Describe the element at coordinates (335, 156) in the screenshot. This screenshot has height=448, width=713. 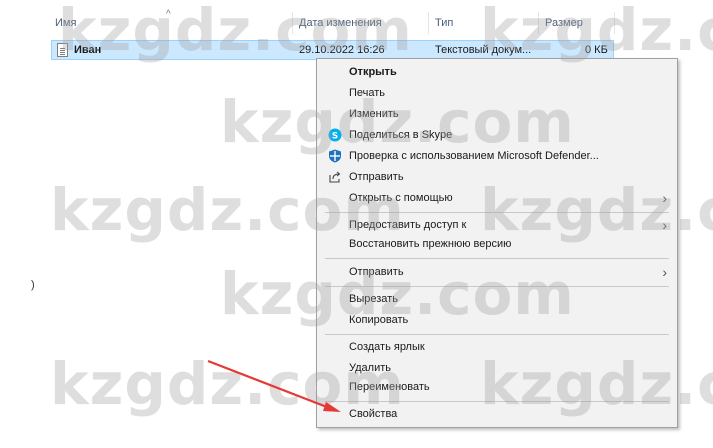
I see `defender-shield-icon` at that location.